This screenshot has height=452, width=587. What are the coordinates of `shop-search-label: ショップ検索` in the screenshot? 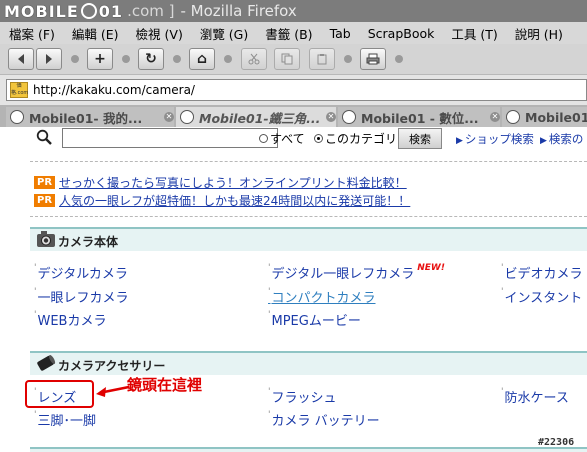 It's located at (499, 139).